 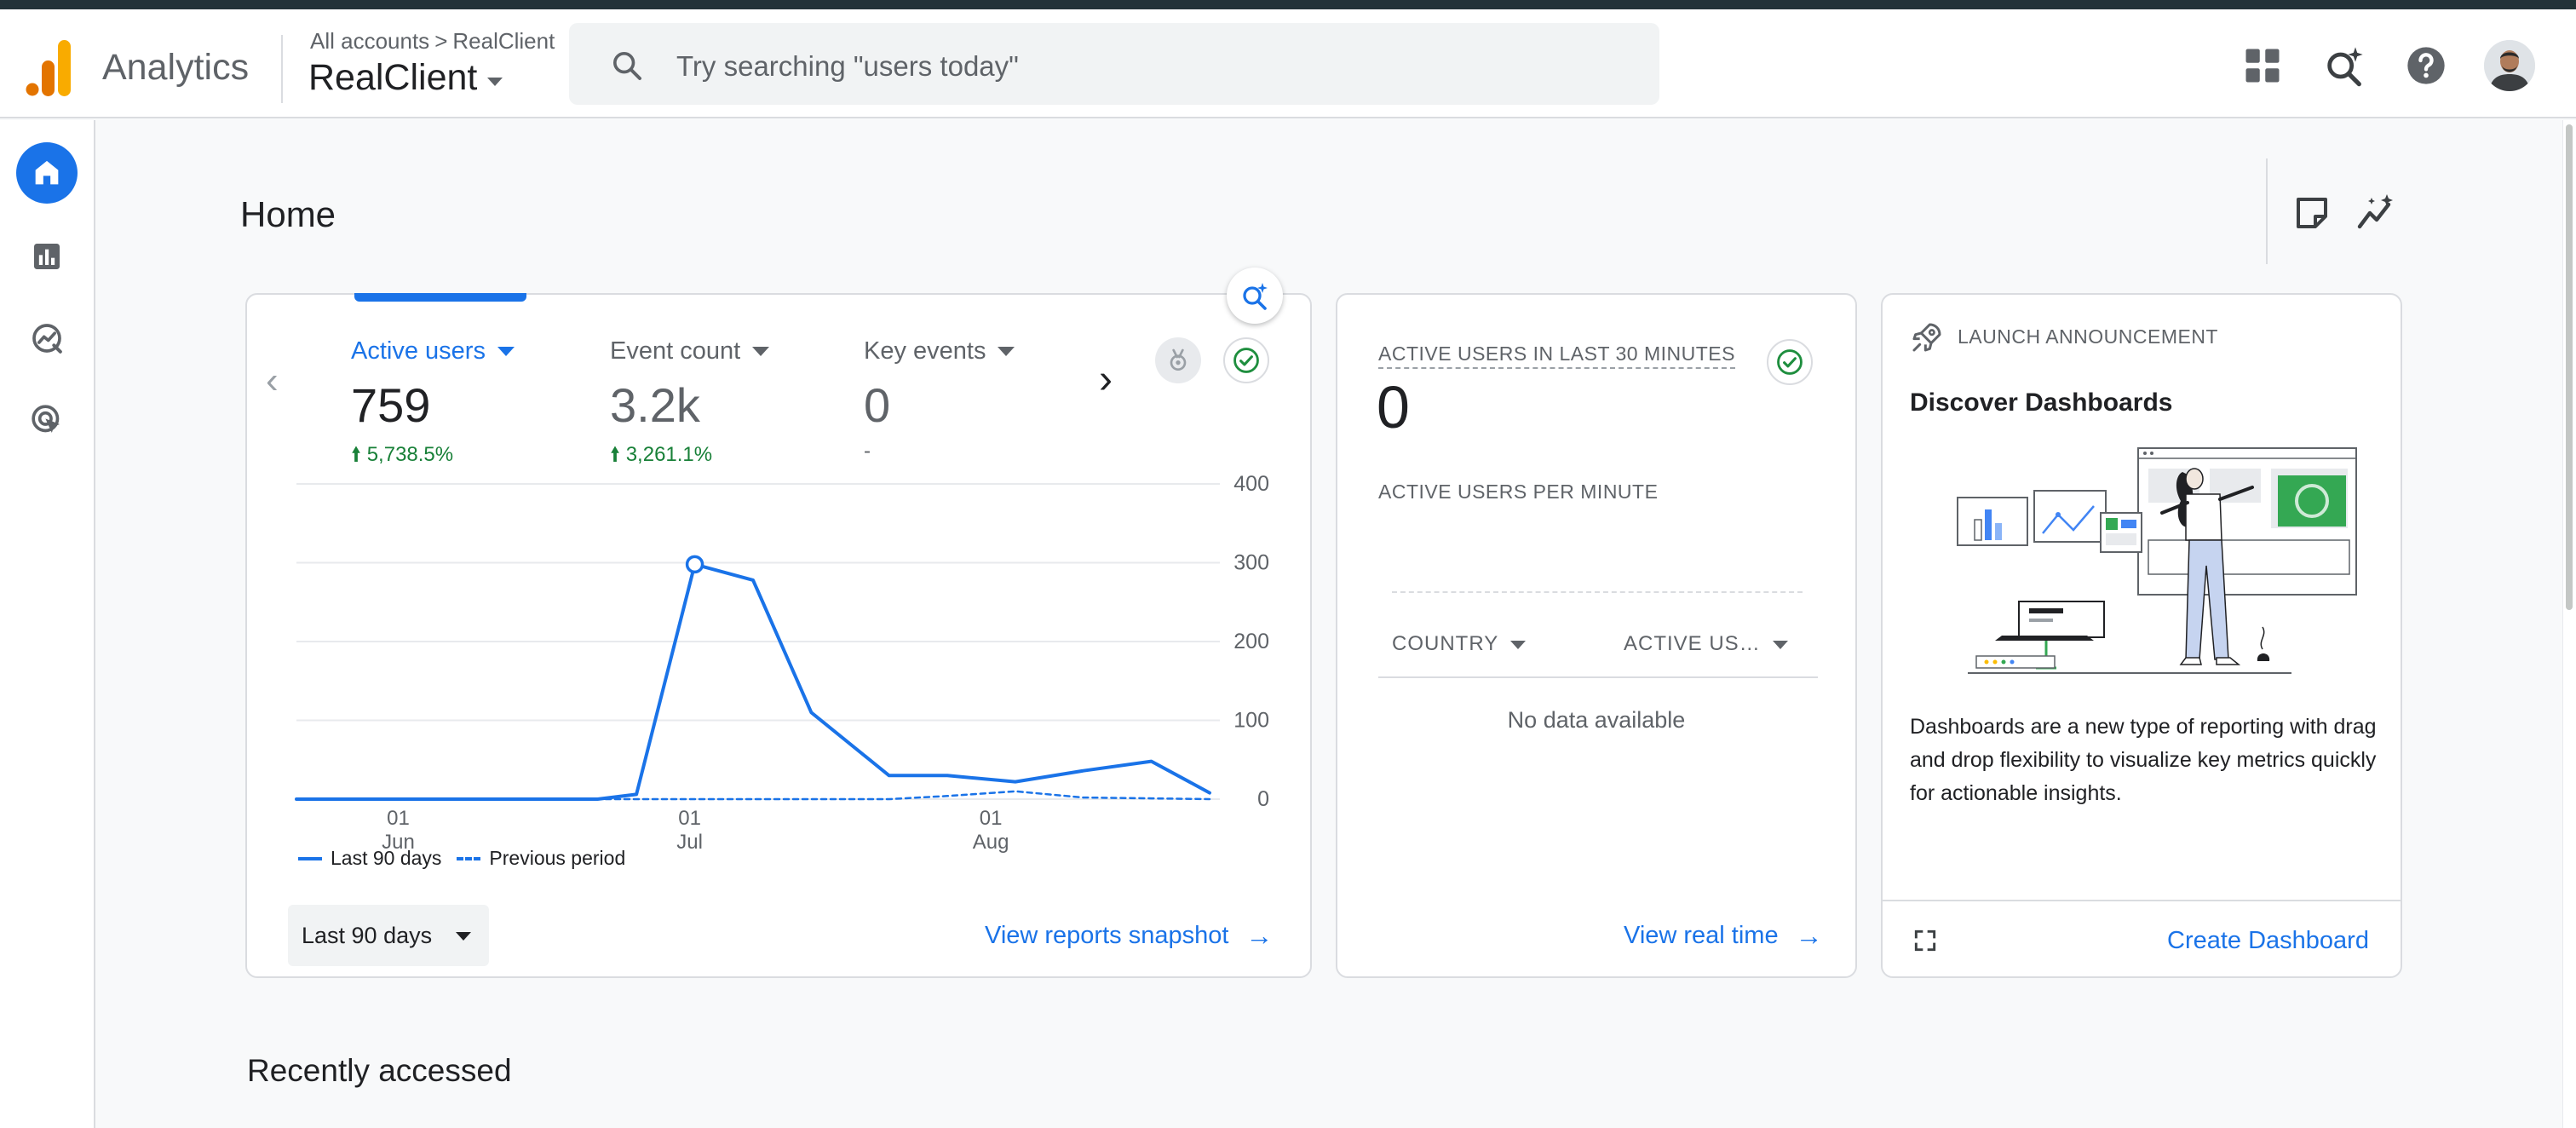 I want to click on nav-explore, so click(x=47, y=338).